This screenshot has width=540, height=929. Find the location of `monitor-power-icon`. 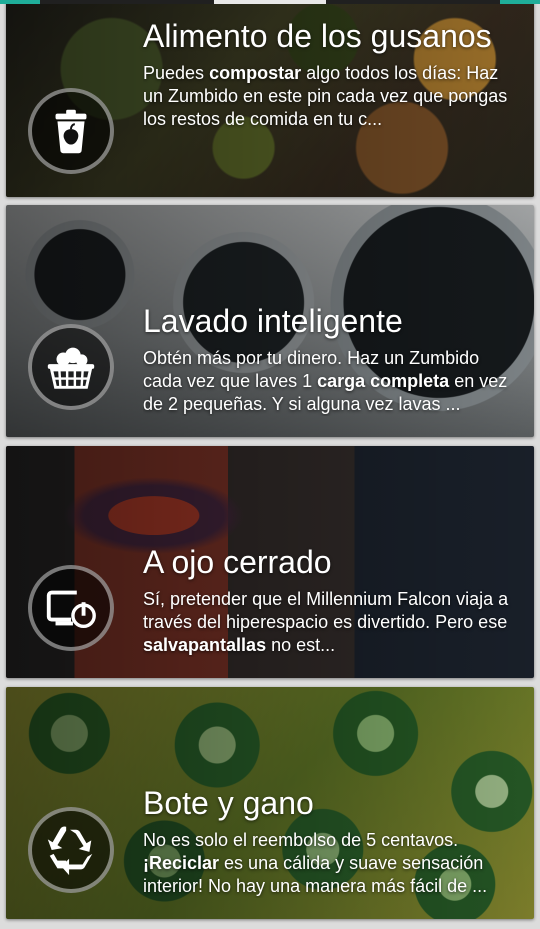

monitor-power-icon is located at coordinates (71, 608).